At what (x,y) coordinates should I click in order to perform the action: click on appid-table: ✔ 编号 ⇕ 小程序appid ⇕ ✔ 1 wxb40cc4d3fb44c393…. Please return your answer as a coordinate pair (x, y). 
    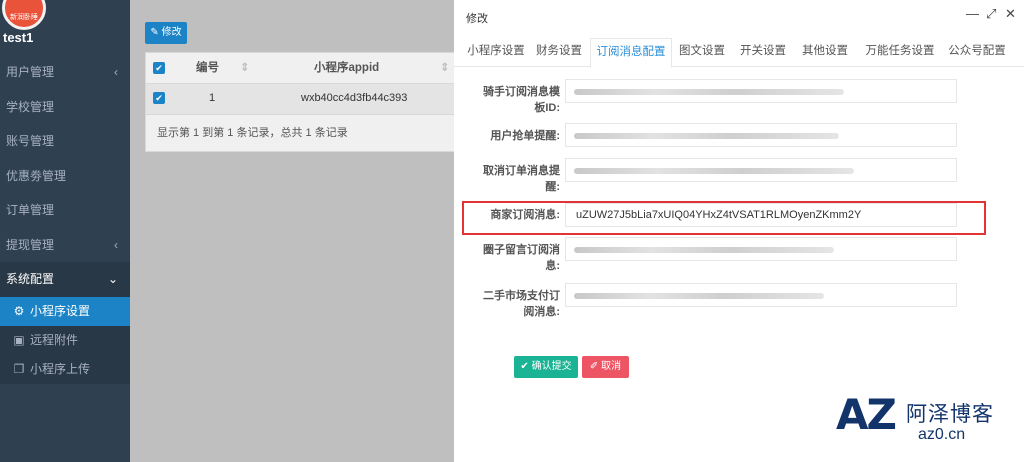
    Looking at the image, I should click on (306, 102).